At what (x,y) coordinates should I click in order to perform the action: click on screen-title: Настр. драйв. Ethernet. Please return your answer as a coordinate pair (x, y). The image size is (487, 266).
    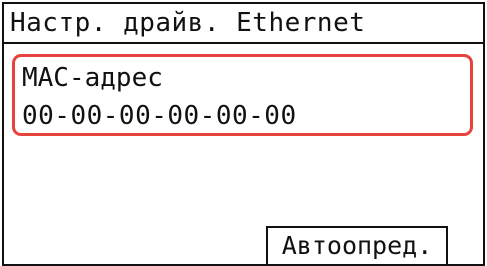
    Looking at the image, I should click on (243, 24).